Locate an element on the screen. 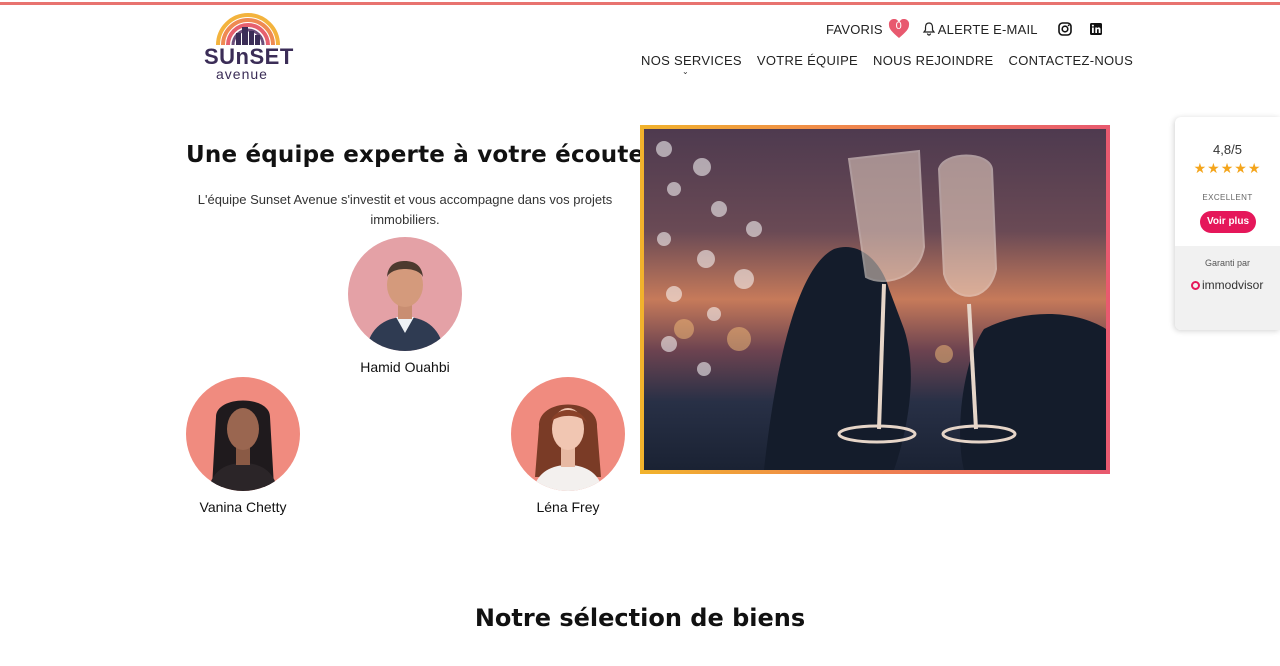 The height and width of the screenshot is (666, 1280). bell-icon is located at coordinates (929, 29).